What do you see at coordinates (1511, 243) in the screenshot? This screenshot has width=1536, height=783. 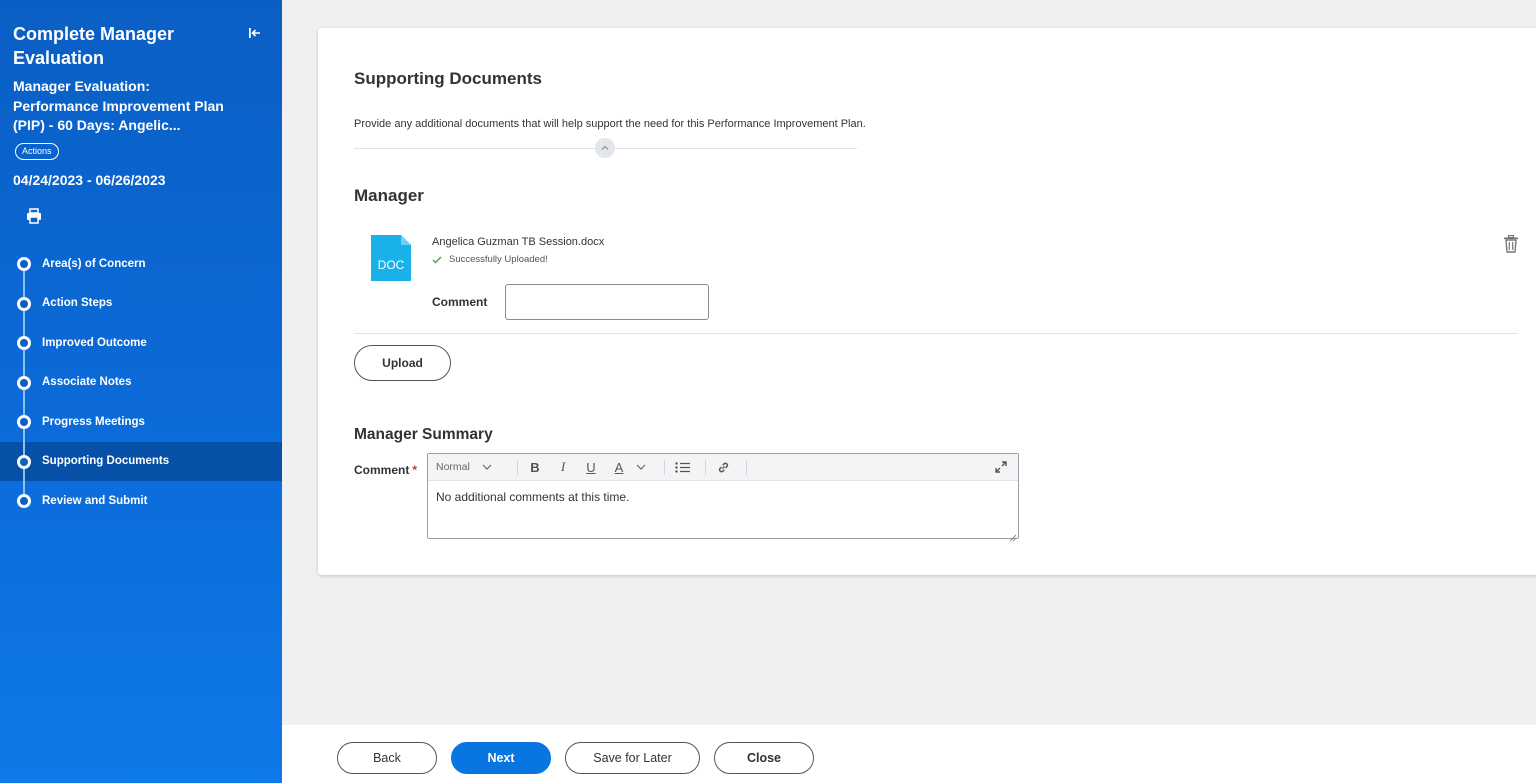 I see `trash-icon` at bounding box center [1511, 243].